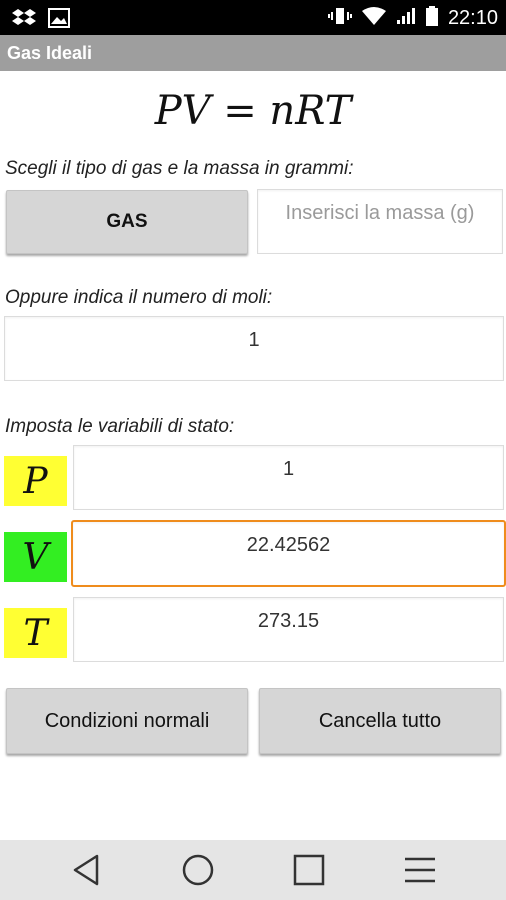  What do you see at coordinates (288, 621) in the screenshot?
I see `temperature-value: 273.15` at bounding box center [288, 621].